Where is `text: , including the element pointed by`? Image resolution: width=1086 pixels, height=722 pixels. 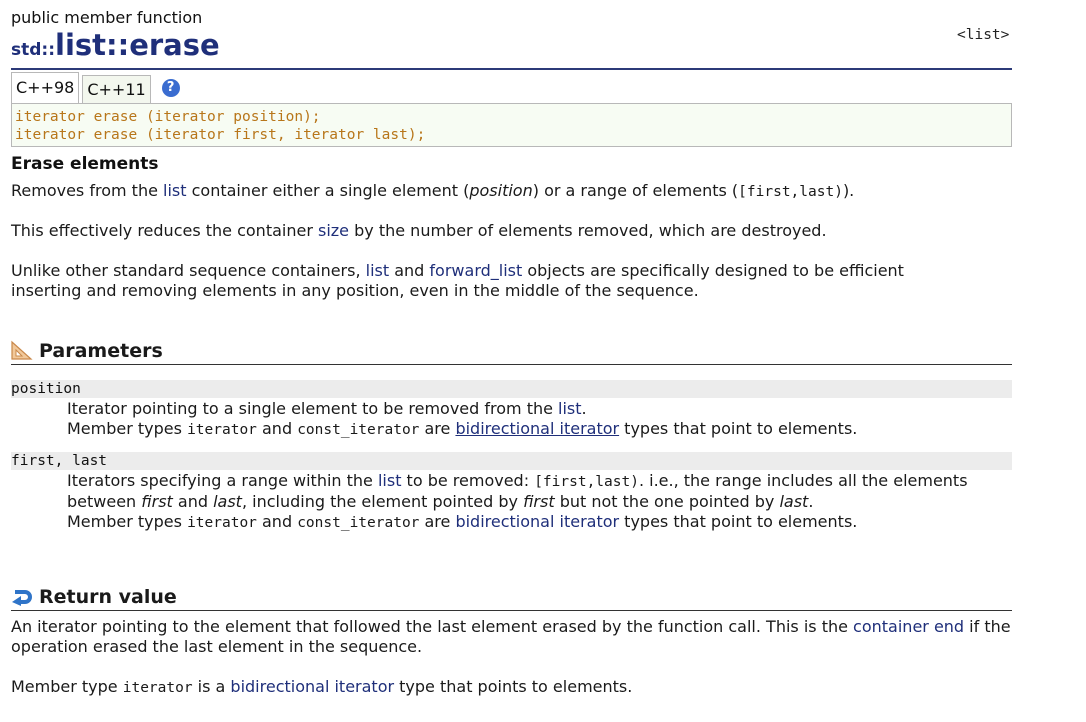 text: , including the element pointed by is located at coordinates (382, 501).